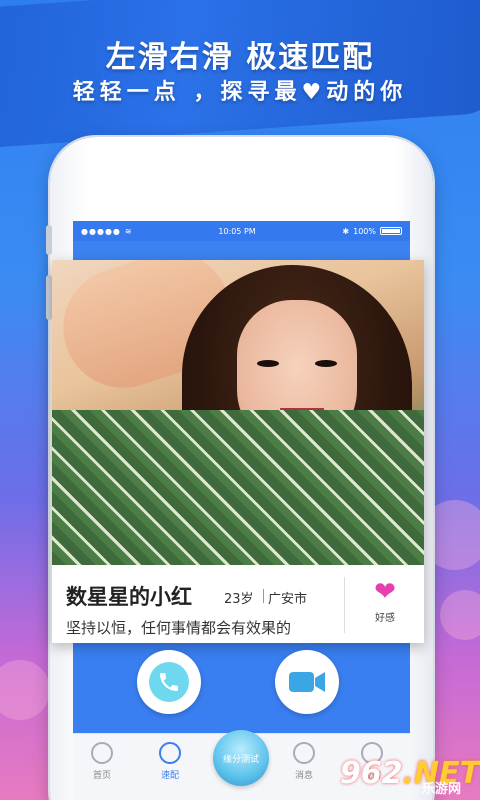 The image size is (480, 800). I want to click on chat-icon, so click(304, 753).